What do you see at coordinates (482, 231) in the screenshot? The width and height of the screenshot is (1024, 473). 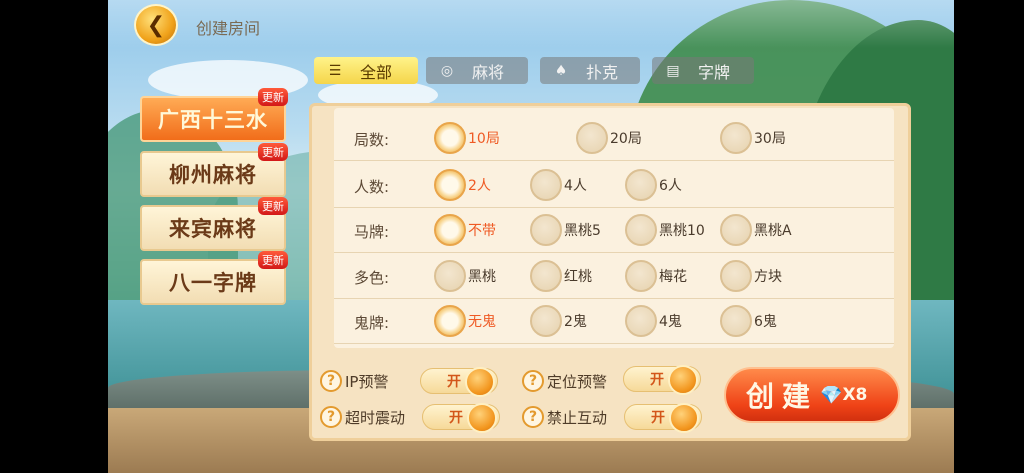 I see `option-label: 不带` at bounding box center [482, 231].